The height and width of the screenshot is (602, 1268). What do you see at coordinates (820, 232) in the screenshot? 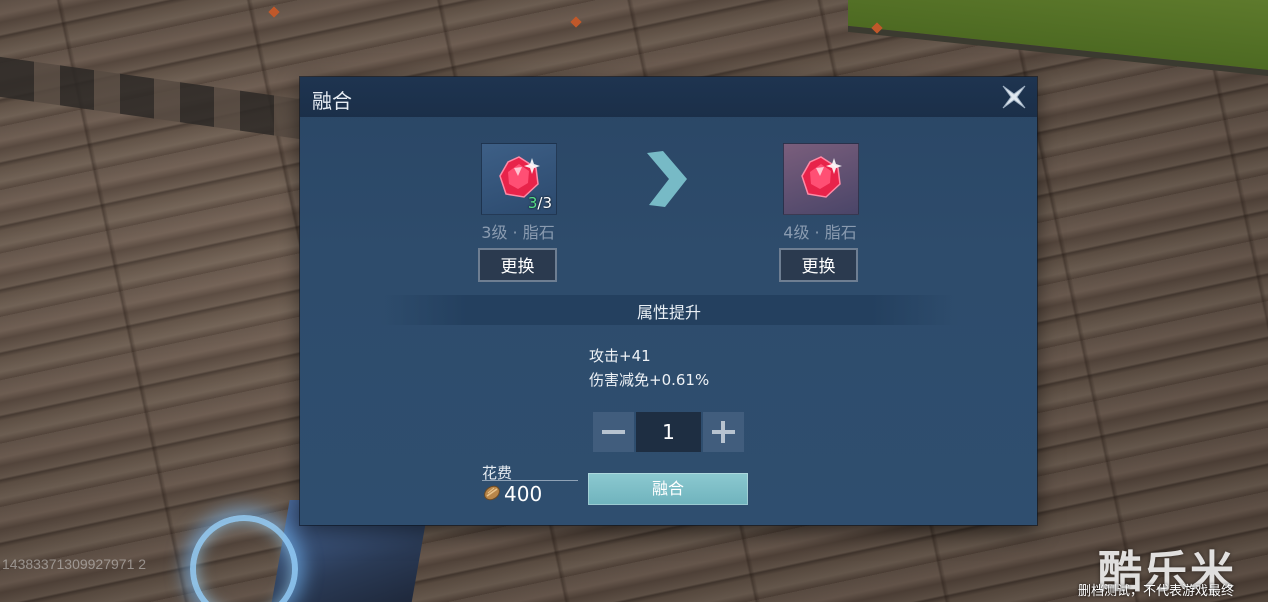
I see `target-gem-name: 4级 · 脂石` at bounding box center [820, 232].